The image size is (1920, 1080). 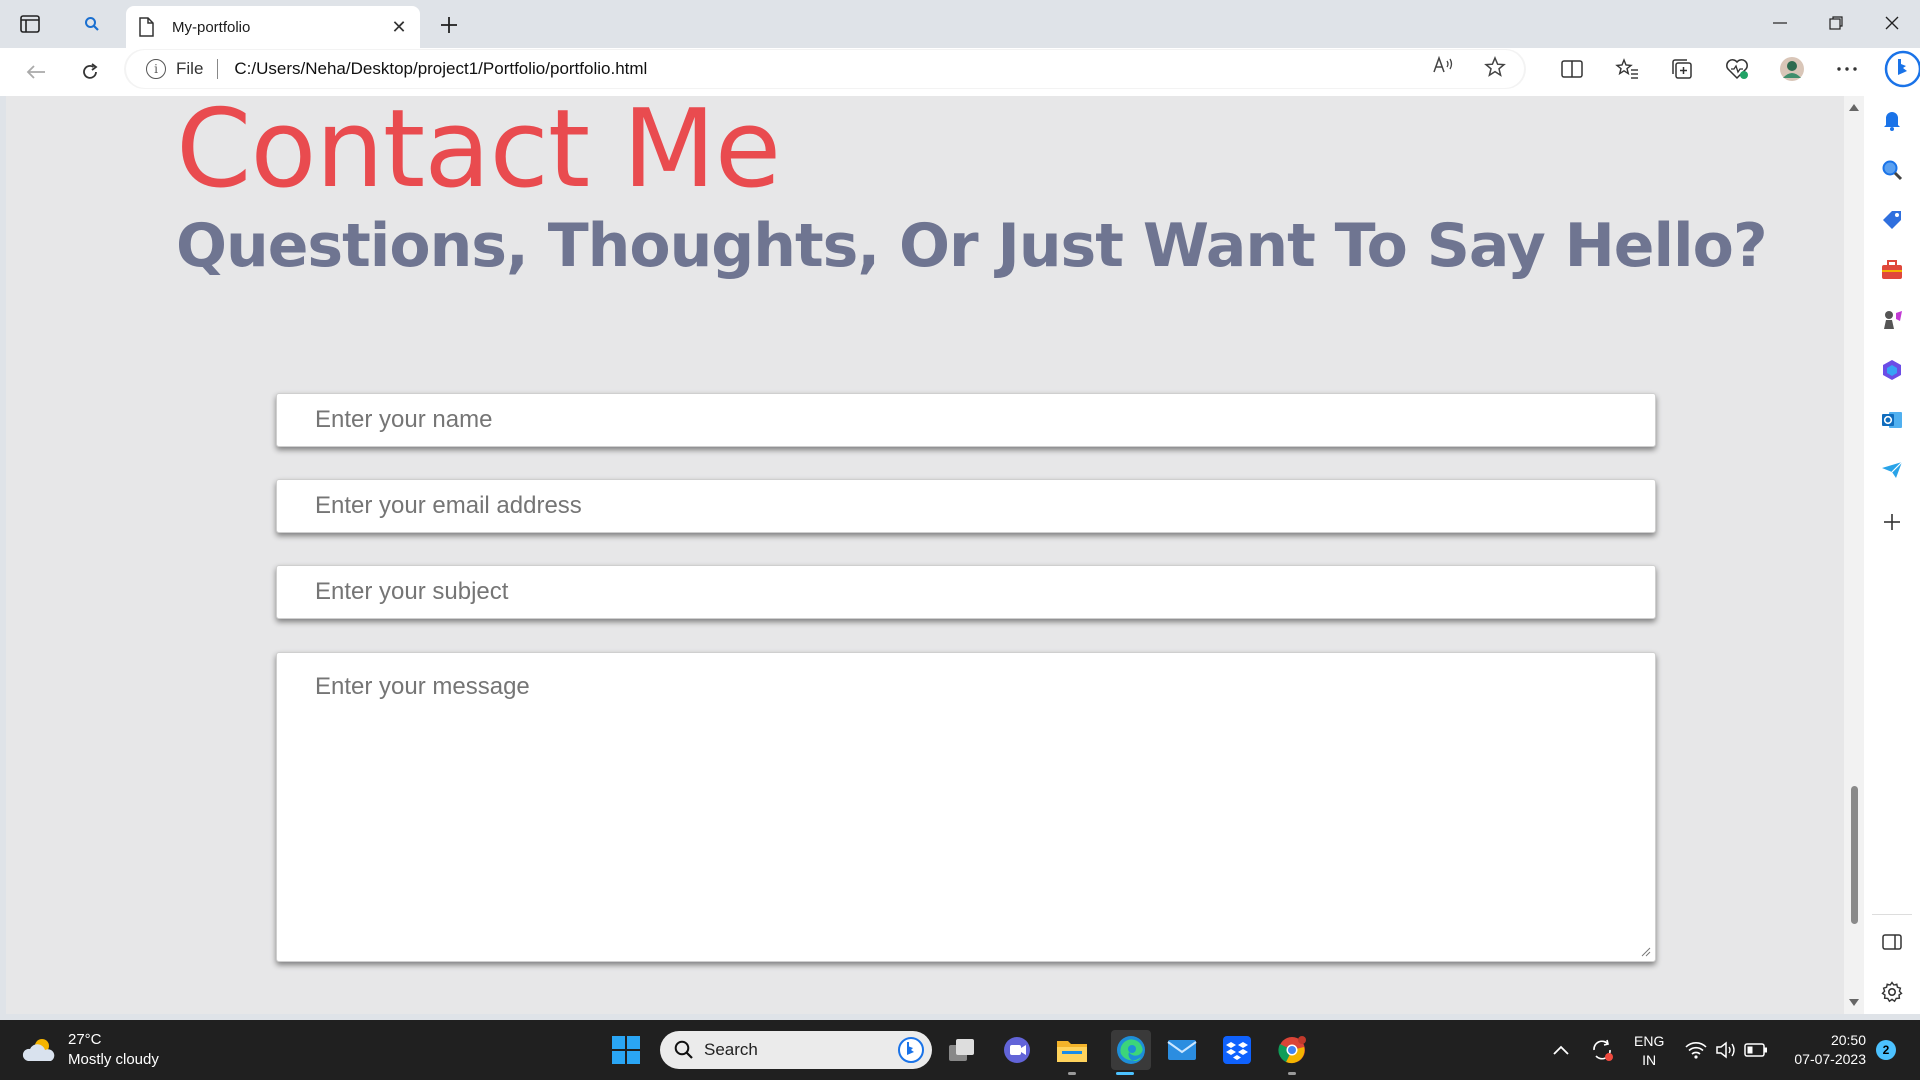 I want to click on taskbar-search-icon, so click(x=683, y=1049).